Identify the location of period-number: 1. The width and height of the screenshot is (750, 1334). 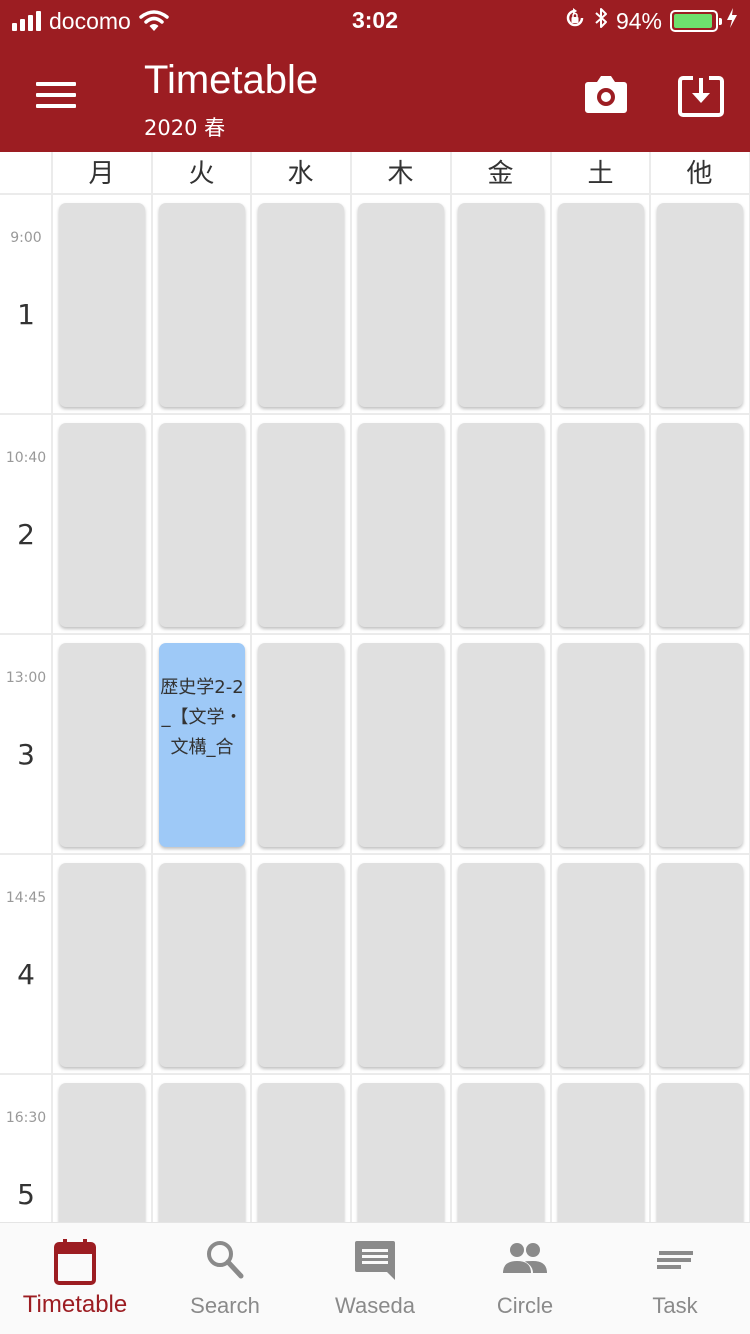
(26, 314).